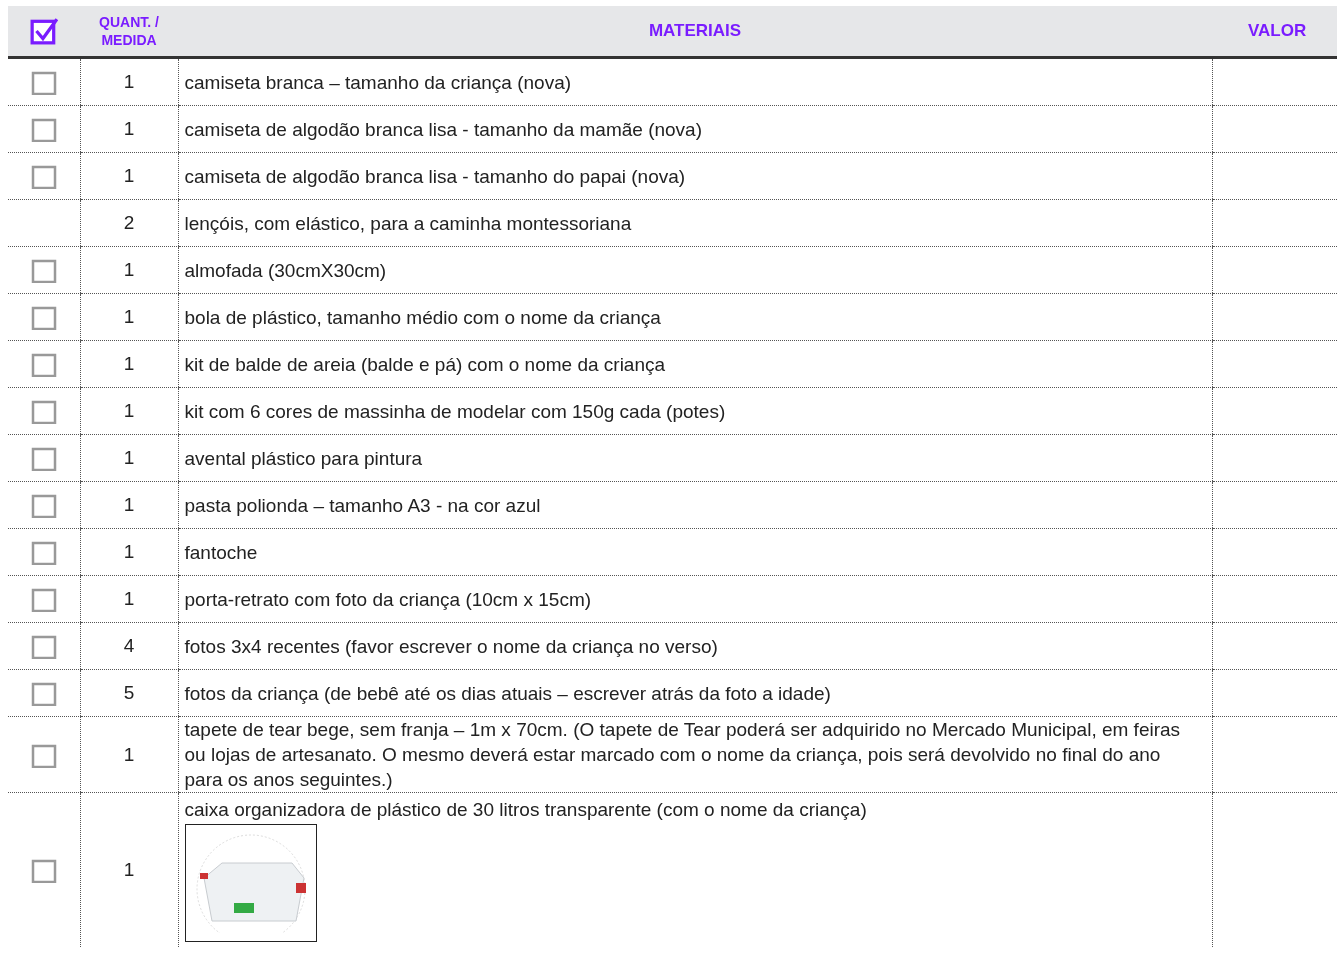  Describe the element at coordinates (443, 129) in the screenshot. I see `material-name: camiseta de algodão branca lisa - tamanho da mamãe (nova)` at that location.